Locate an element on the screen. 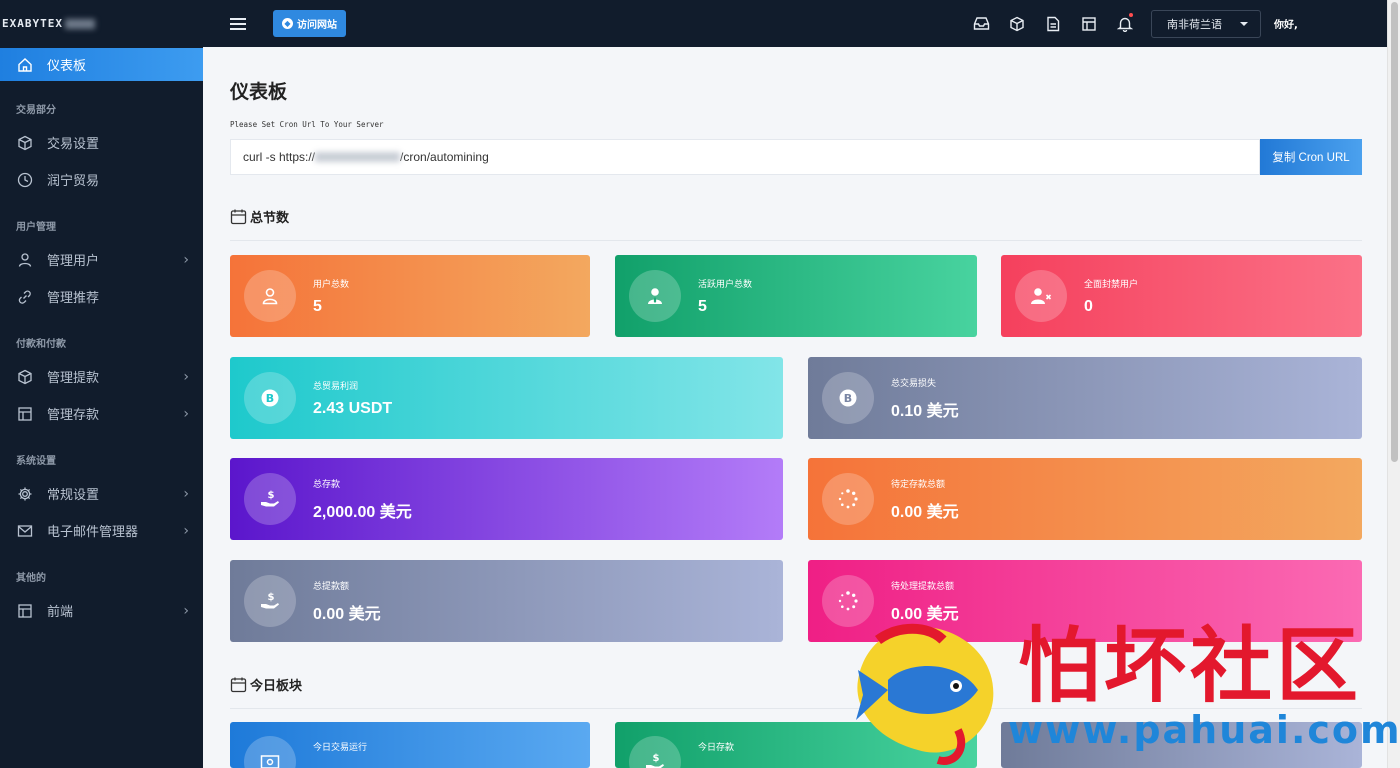 Image resolution: width=1400 pixels, height=768 pixels. card-trade-loss: B 总交易损失 0.10 美元 is located at coordinates (1085, 398).